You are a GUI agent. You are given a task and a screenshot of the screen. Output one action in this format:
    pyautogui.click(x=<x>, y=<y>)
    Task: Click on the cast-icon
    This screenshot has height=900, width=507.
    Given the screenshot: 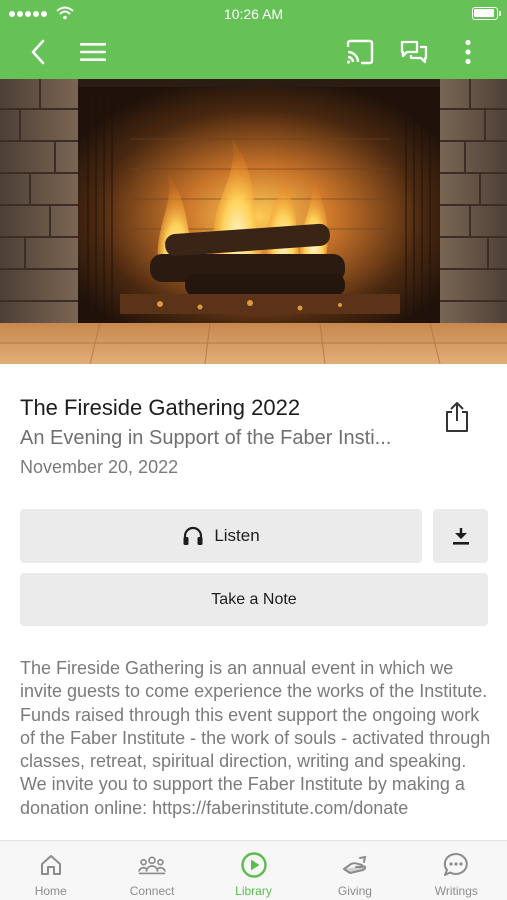 What is the action you would take?
    pyautogui.click(x=360, y=52)
    